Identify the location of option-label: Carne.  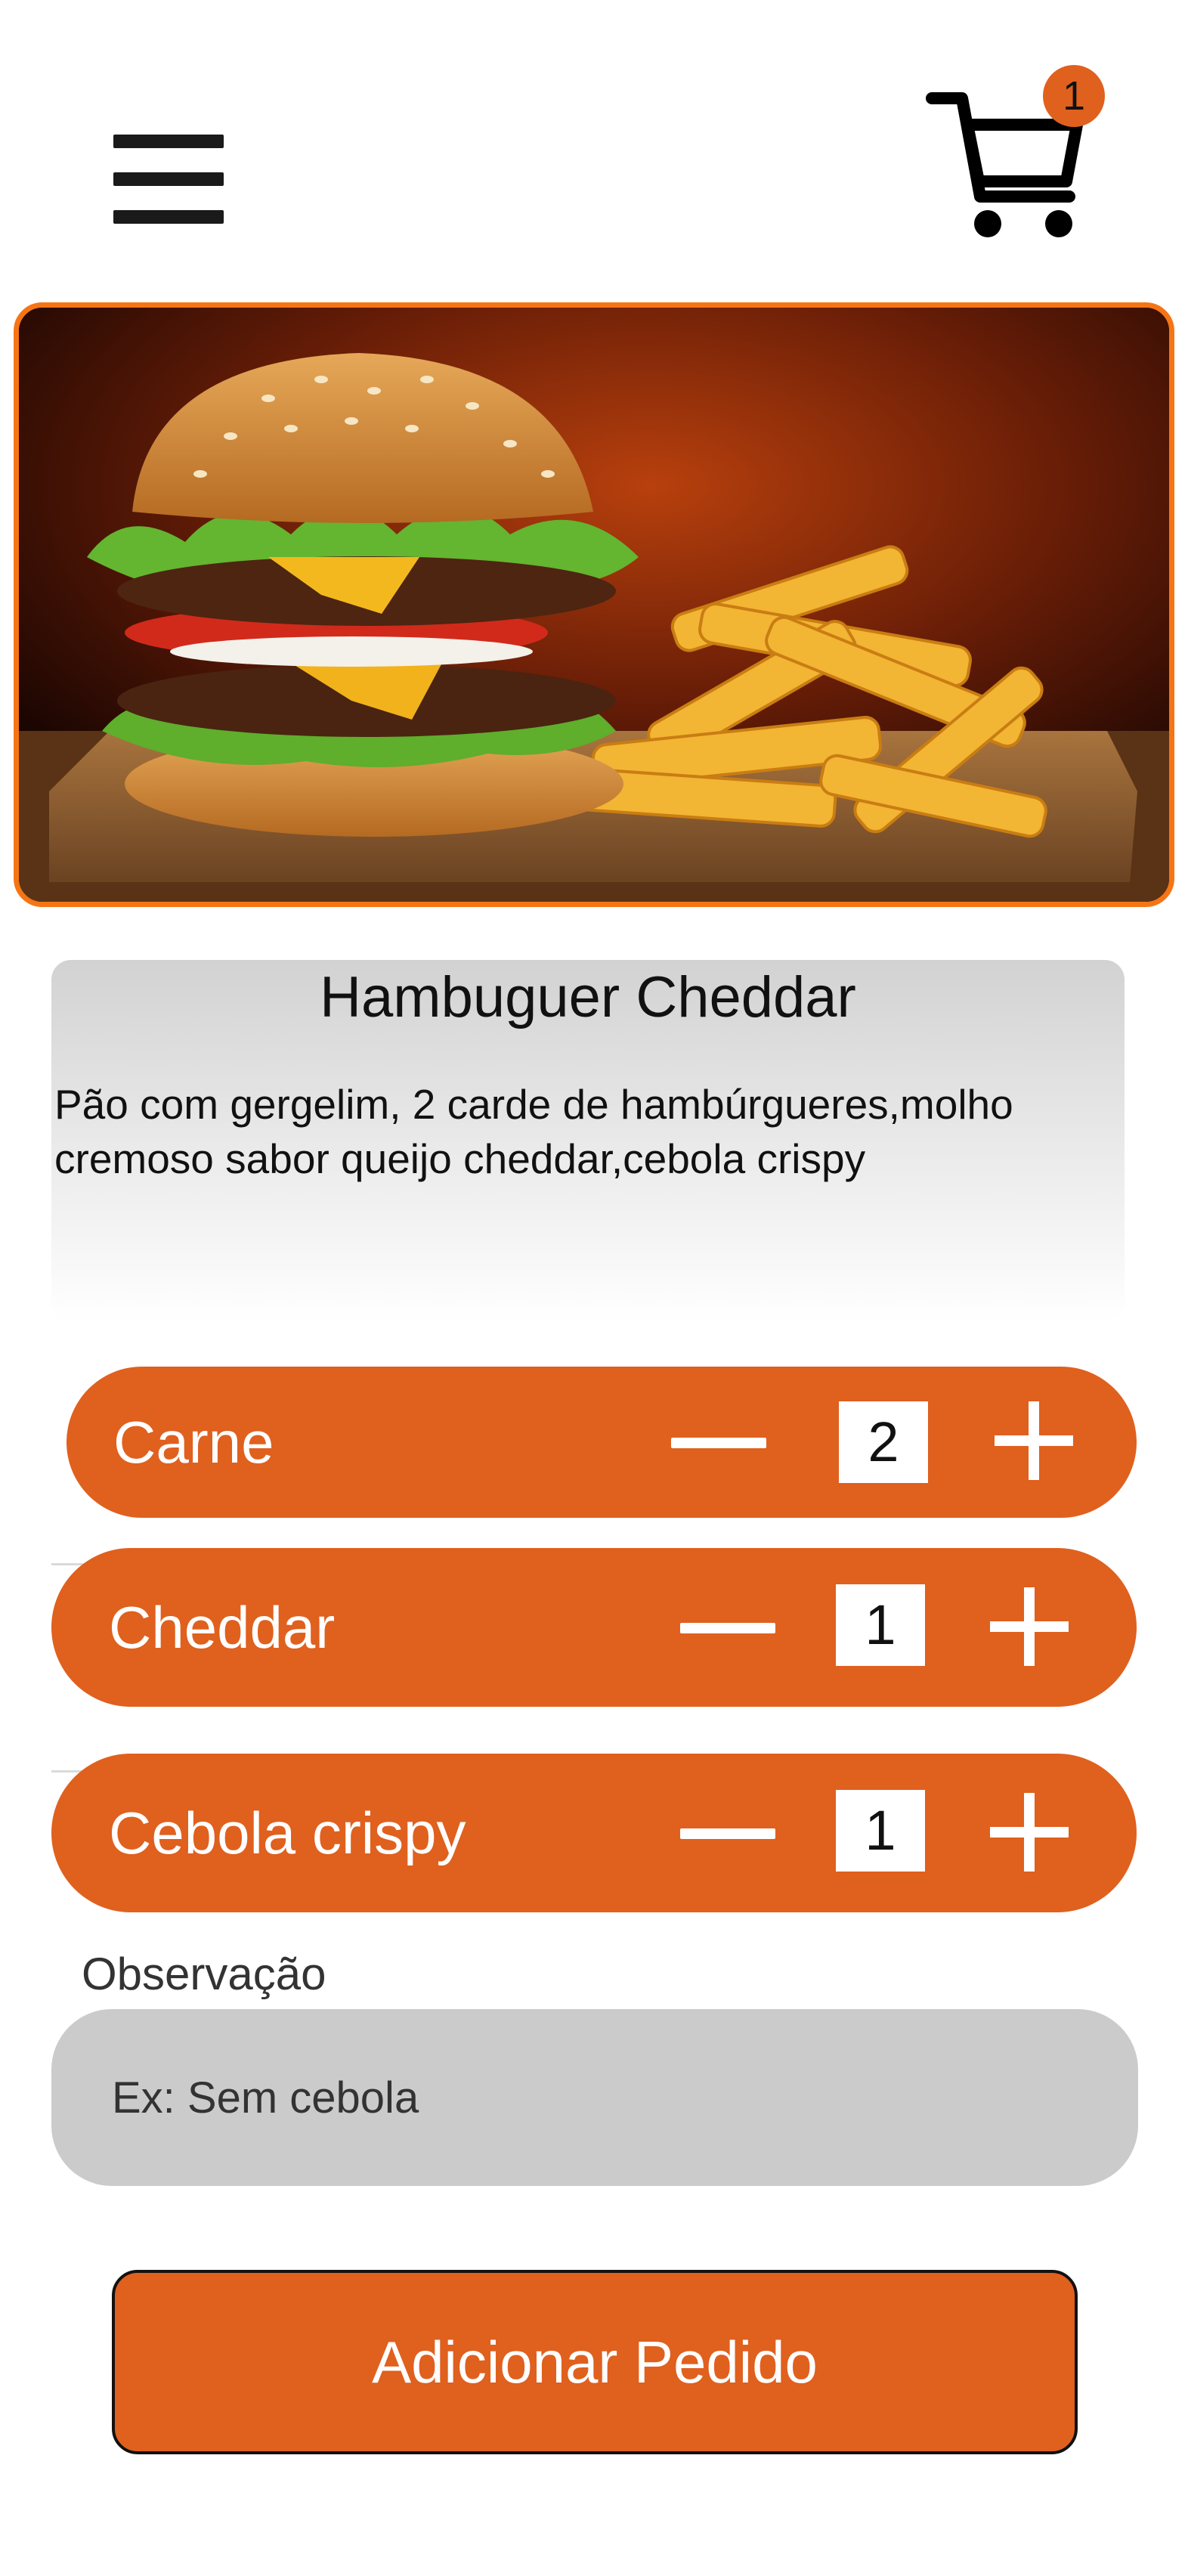
(194, 1442).